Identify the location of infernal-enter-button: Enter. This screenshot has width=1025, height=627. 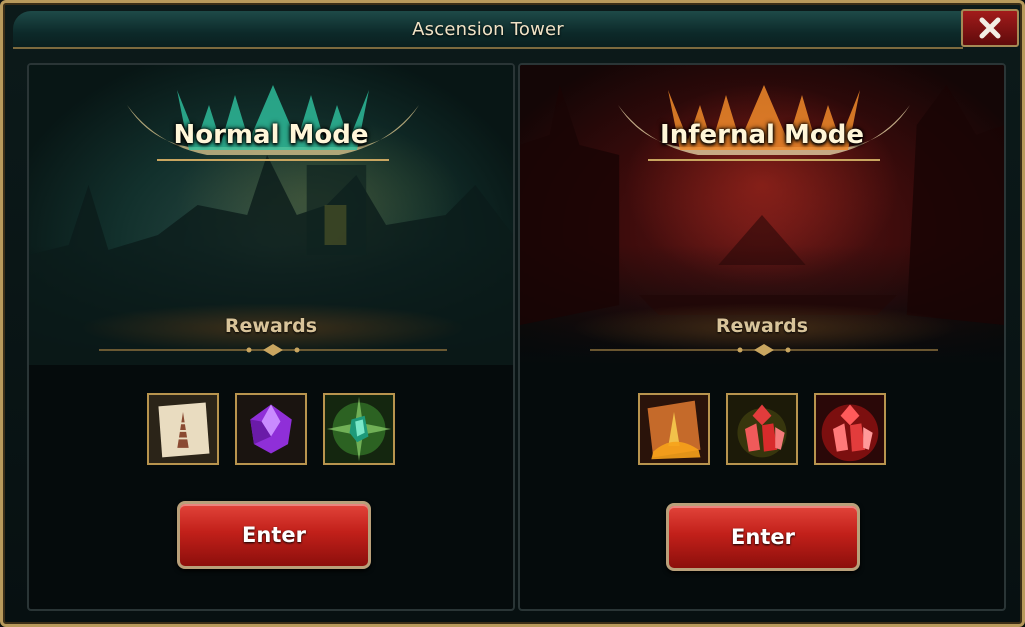
(763, 537).